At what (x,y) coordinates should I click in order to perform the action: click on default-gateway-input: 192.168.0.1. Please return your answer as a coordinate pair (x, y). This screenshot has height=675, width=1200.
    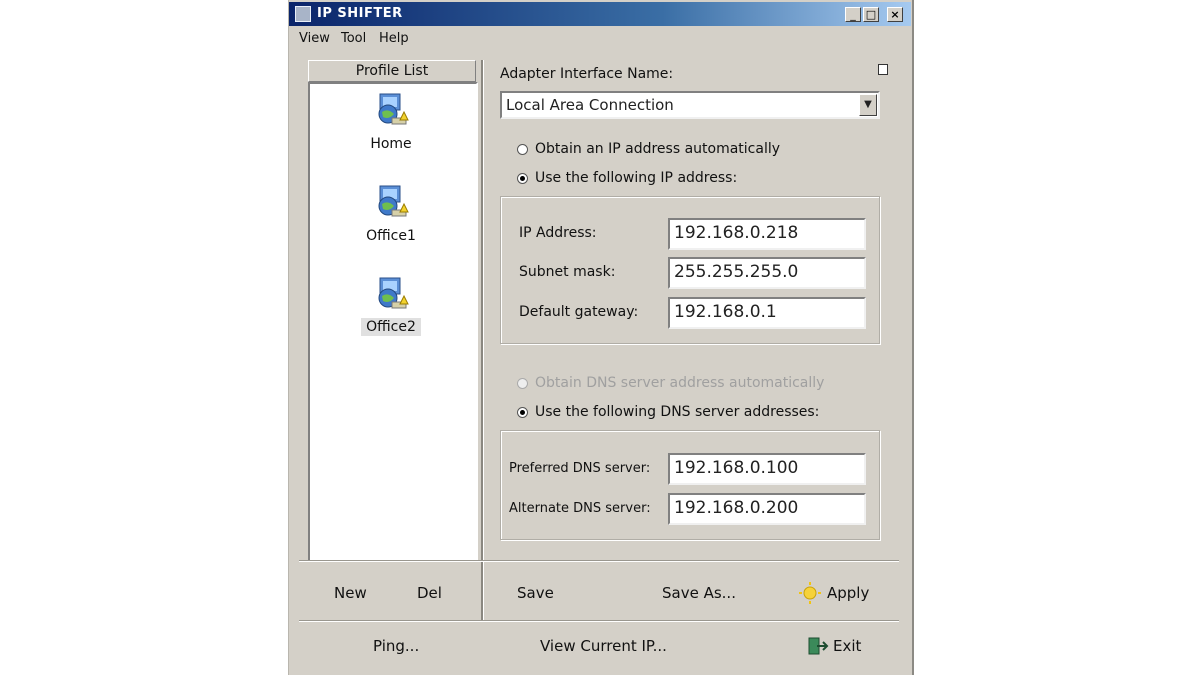
    Looking at the image, I should click on (767, 313).